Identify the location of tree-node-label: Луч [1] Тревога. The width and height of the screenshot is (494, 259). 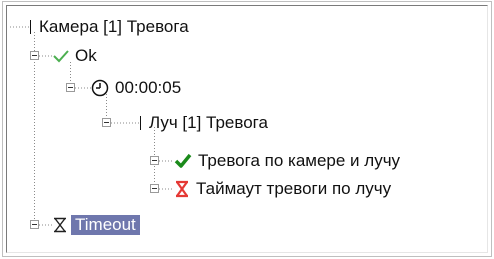
(208, 122).